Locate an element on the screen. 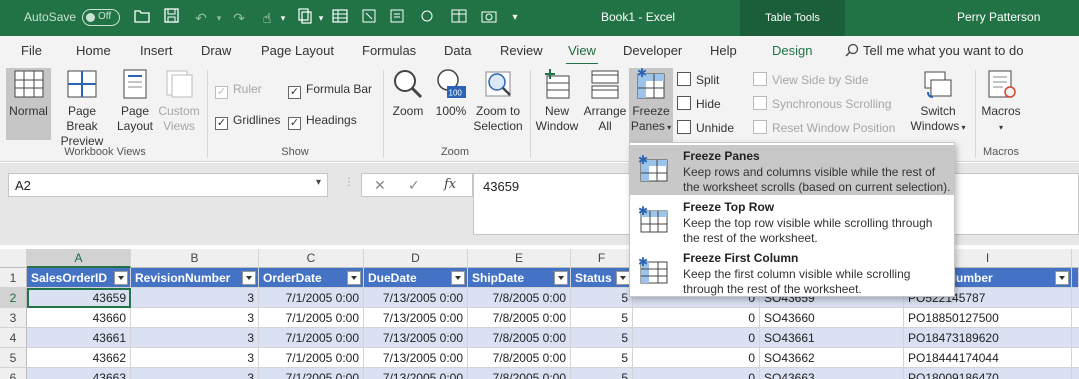  open-icon is located at coordinates (142, 18).